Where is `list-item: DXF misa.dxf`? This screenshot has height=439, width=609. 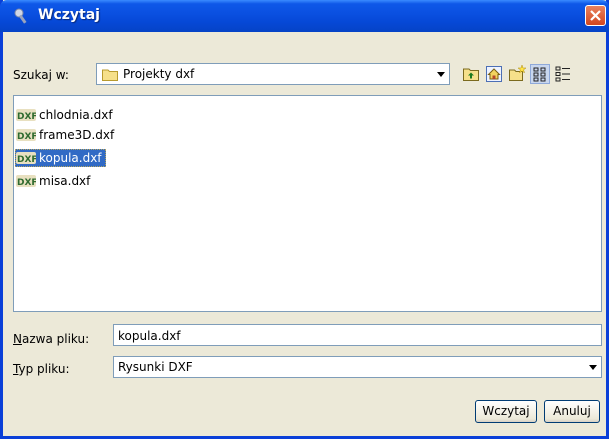
list-item: DXF misa.dxf is located at coordinates (54, 181).